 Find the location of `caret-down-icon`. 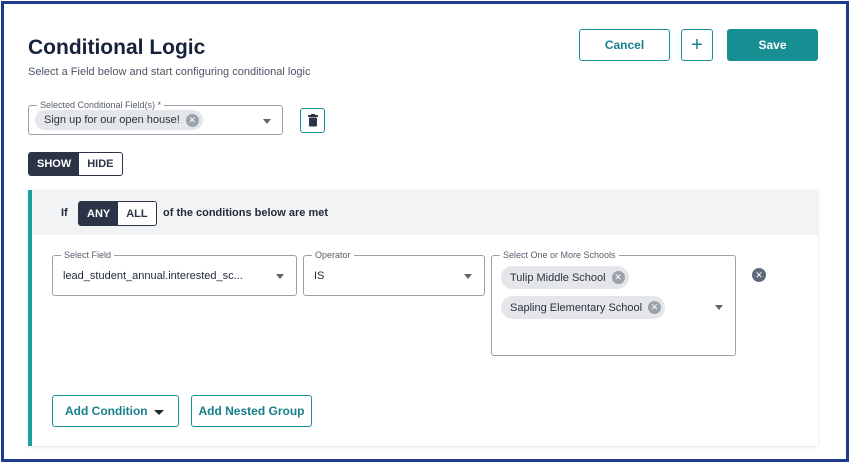

caret-down-icon is located at coordinates (159, 412).